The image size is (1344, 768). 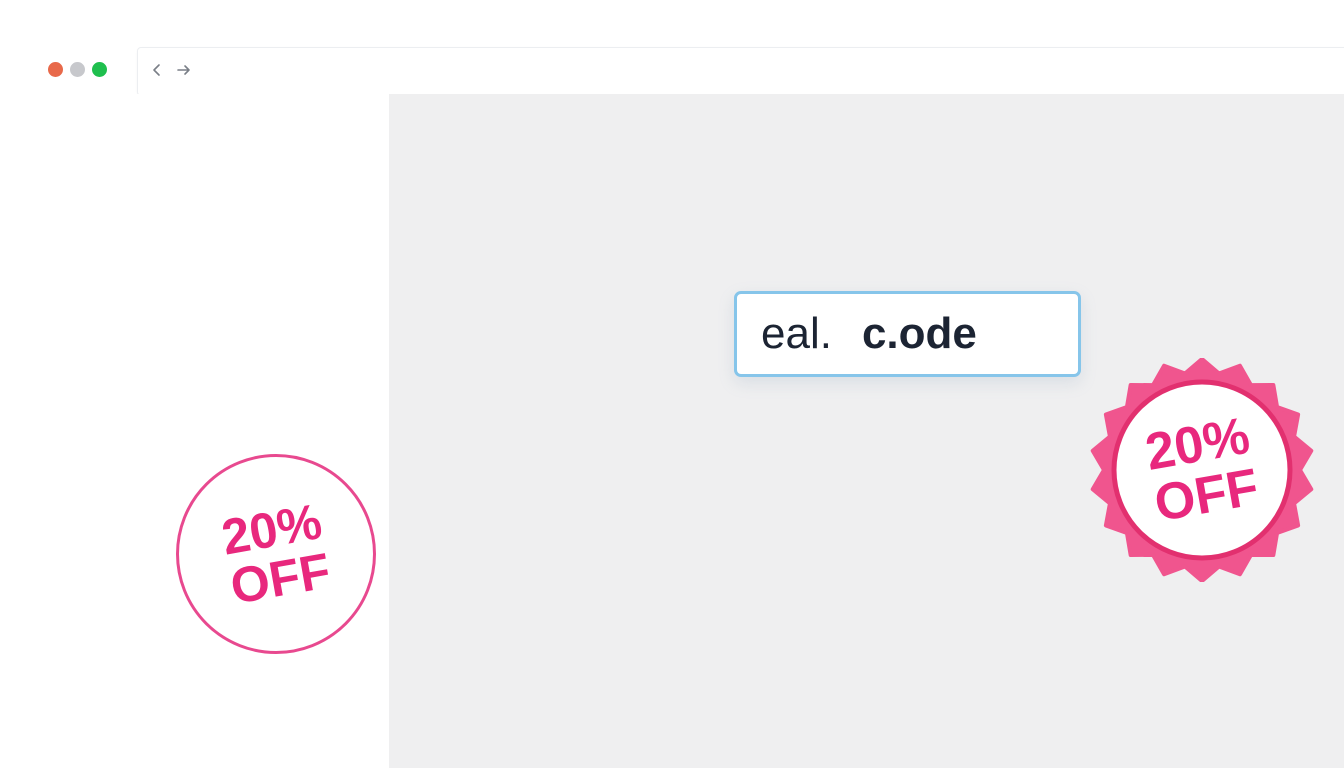 I want to click on discount-code-input: eal. c.ode, so click(x=907, y=334).